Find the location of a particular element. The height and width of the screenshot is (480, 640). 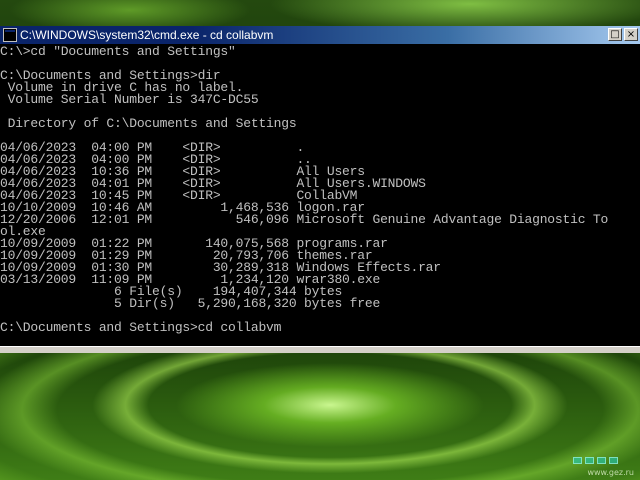

watermark: www.gez.ru is located at coordinates (610, 472).